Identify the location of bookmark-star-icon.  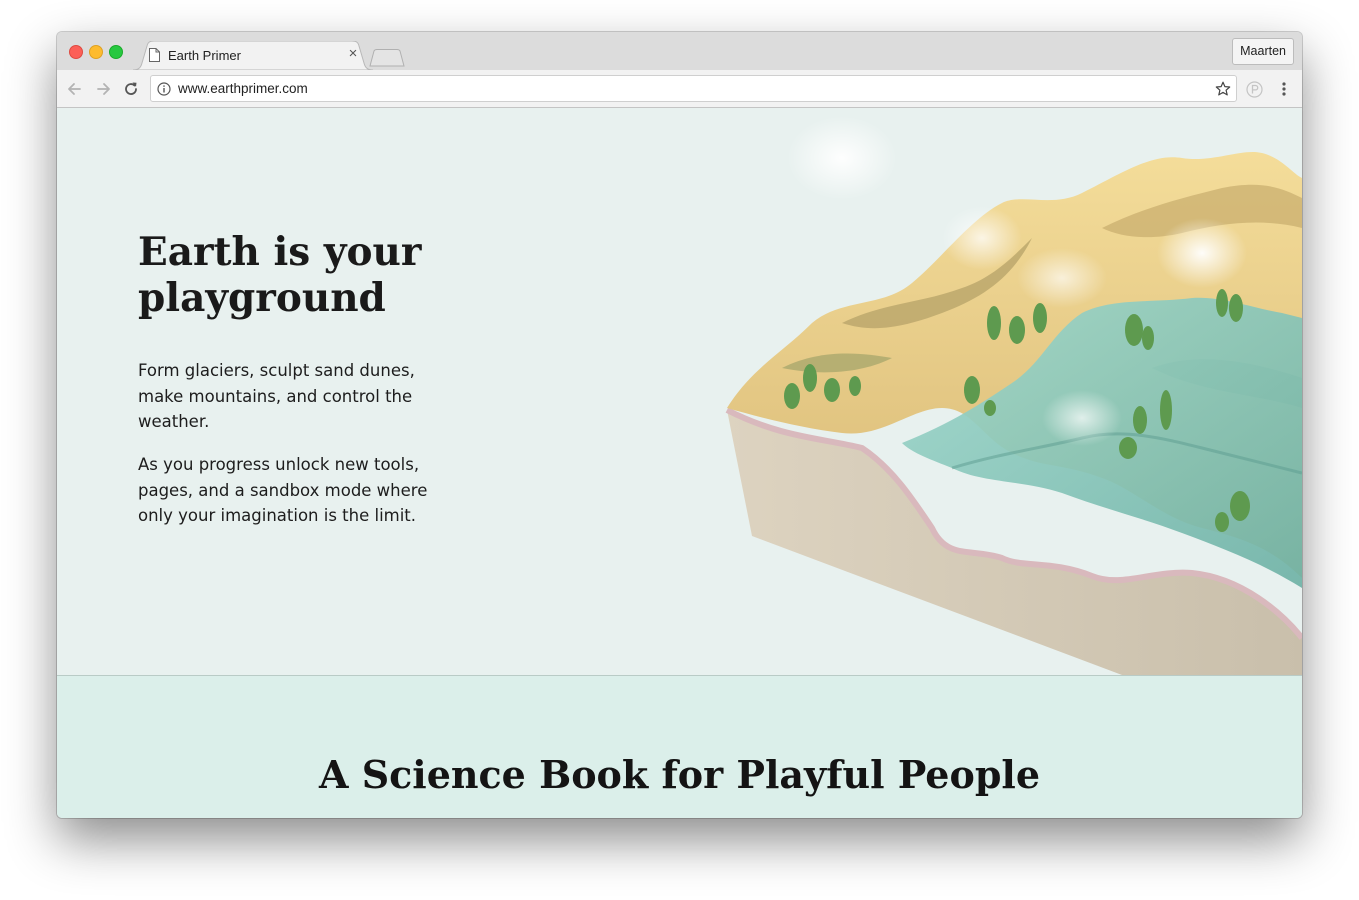
(1223, 89).